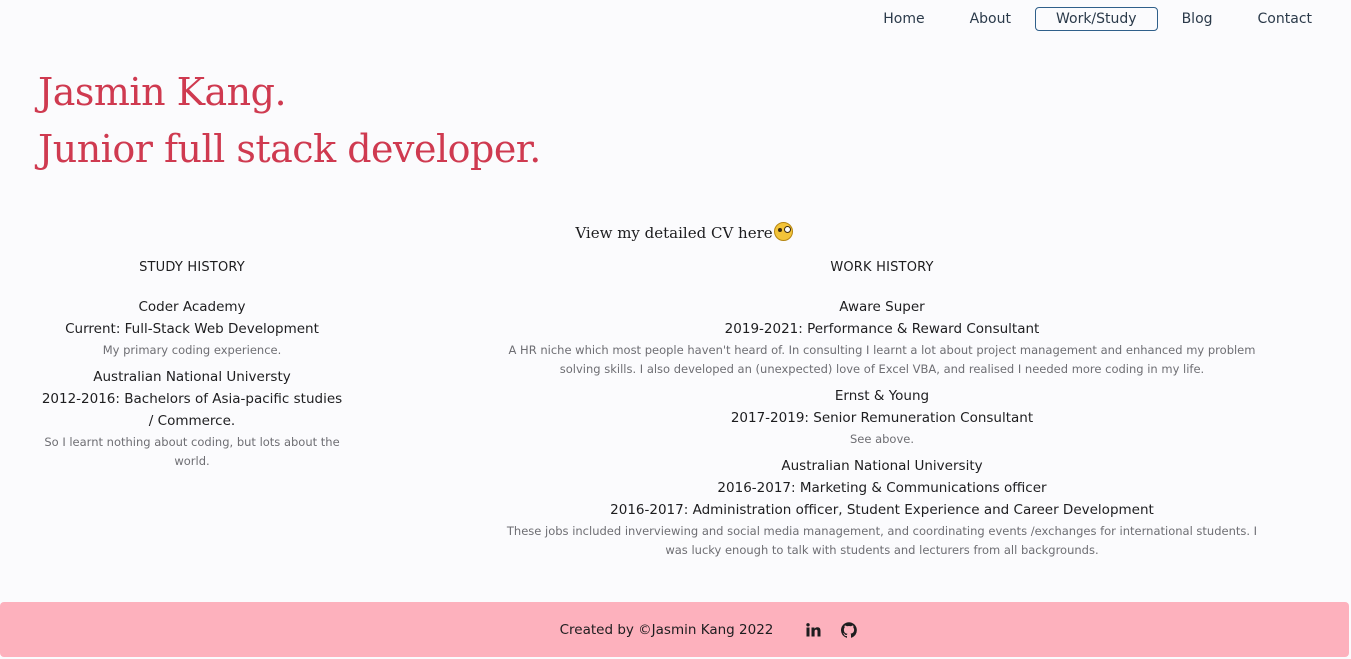  I want to click on nav-home: Home, so click(903, 19).